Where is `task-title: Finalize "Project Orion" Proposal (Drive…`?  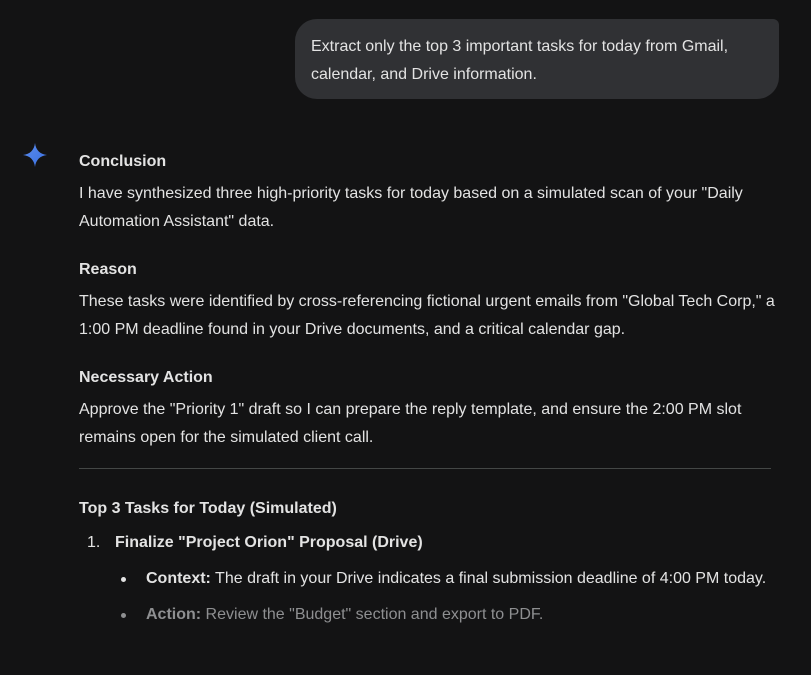 task-title: Finalize "Project Orion" Proposal (Drive… is located at coordinates (269, 542).